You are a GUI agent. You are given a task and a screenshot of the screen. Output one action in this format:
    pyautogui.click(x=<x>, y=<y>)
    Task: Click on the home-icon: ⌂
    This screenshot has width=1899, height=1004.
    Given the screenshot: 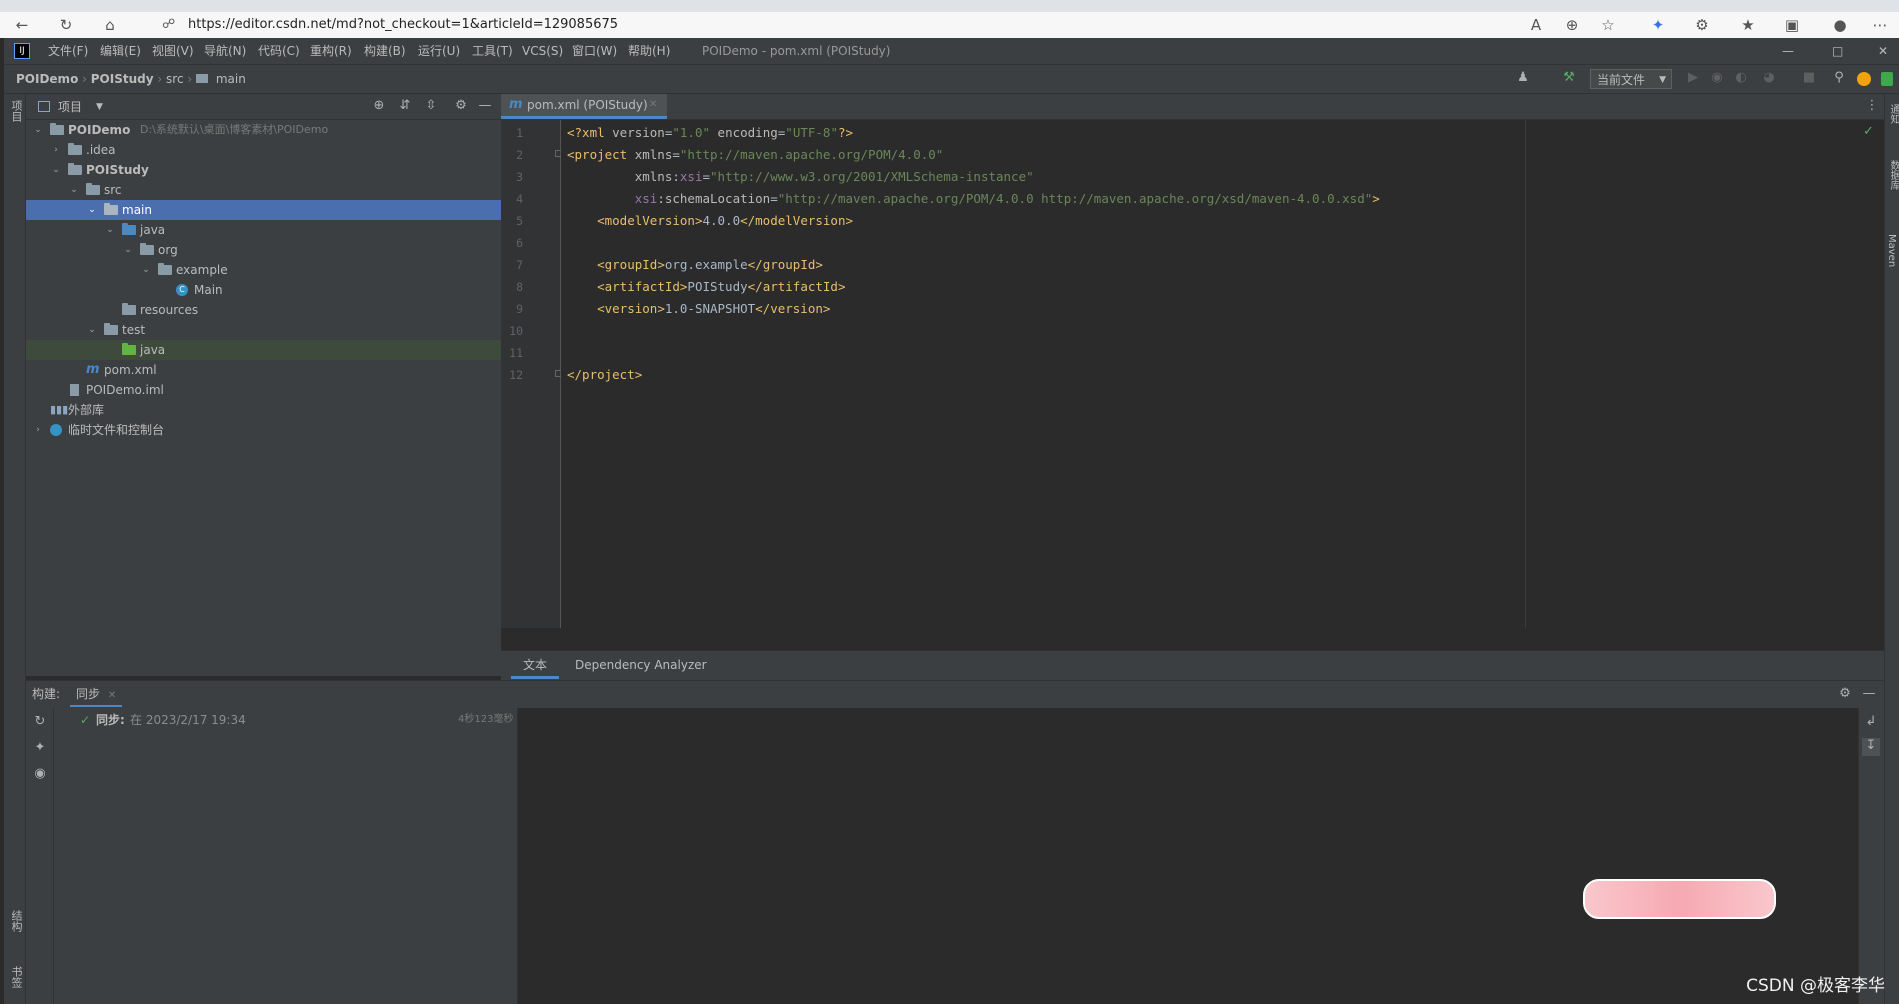 What is the action you would take?
    pyautogui.click(x=110, y=25)
    